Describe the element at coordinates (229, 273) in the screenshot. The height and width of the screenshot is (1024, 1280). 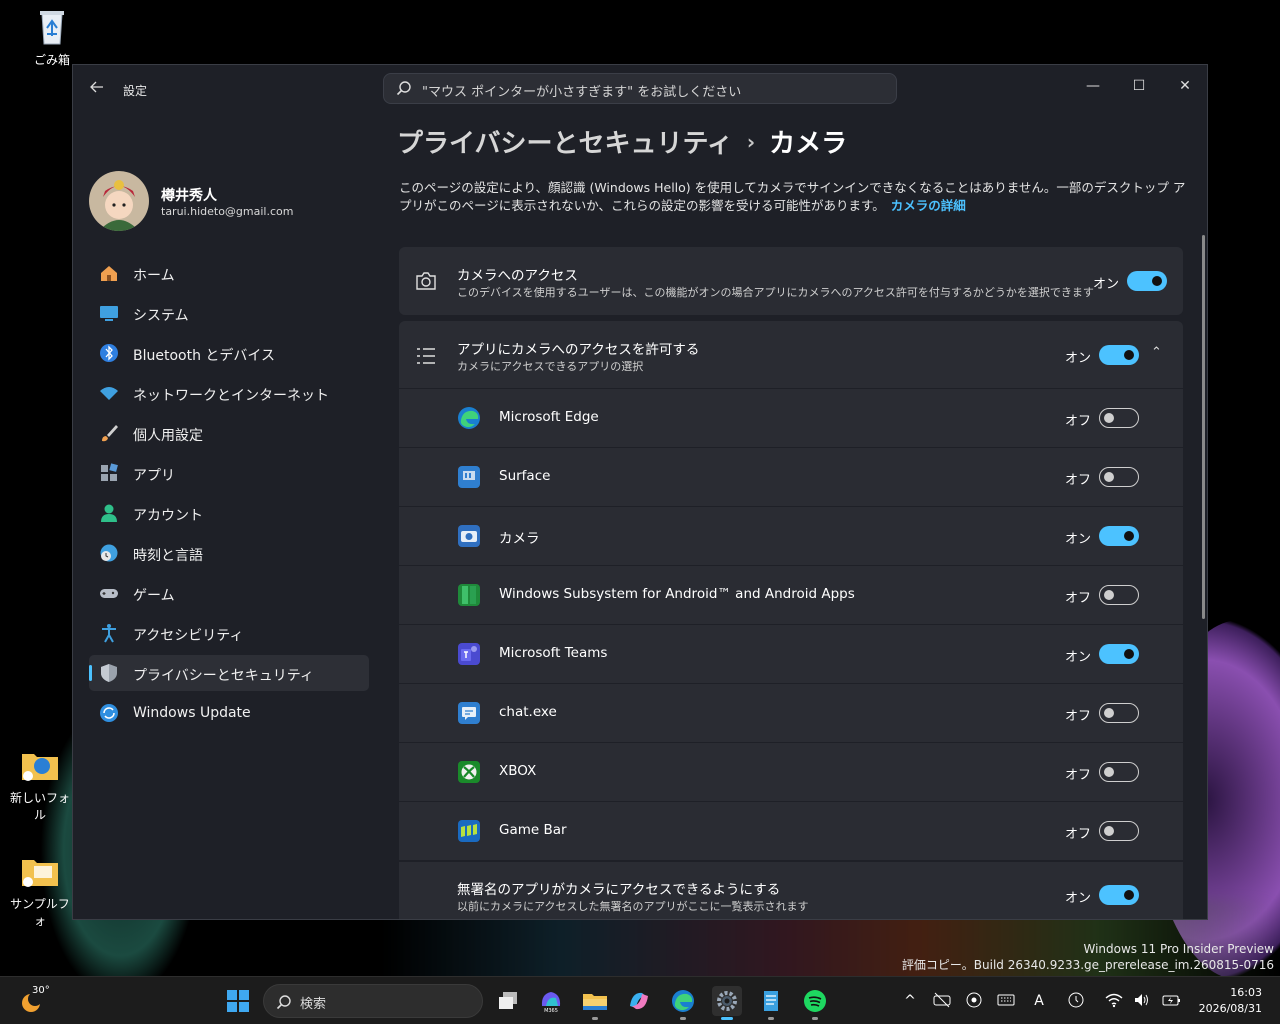
I see `sidebar-item-home: ホーム` at that location.